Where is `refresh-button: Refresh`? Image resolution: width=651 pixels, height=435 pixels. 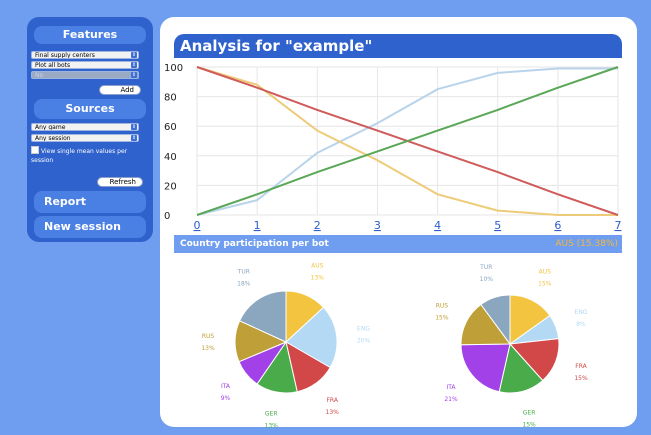
refresh-button: Refresh is located at coordinates (120, 182).